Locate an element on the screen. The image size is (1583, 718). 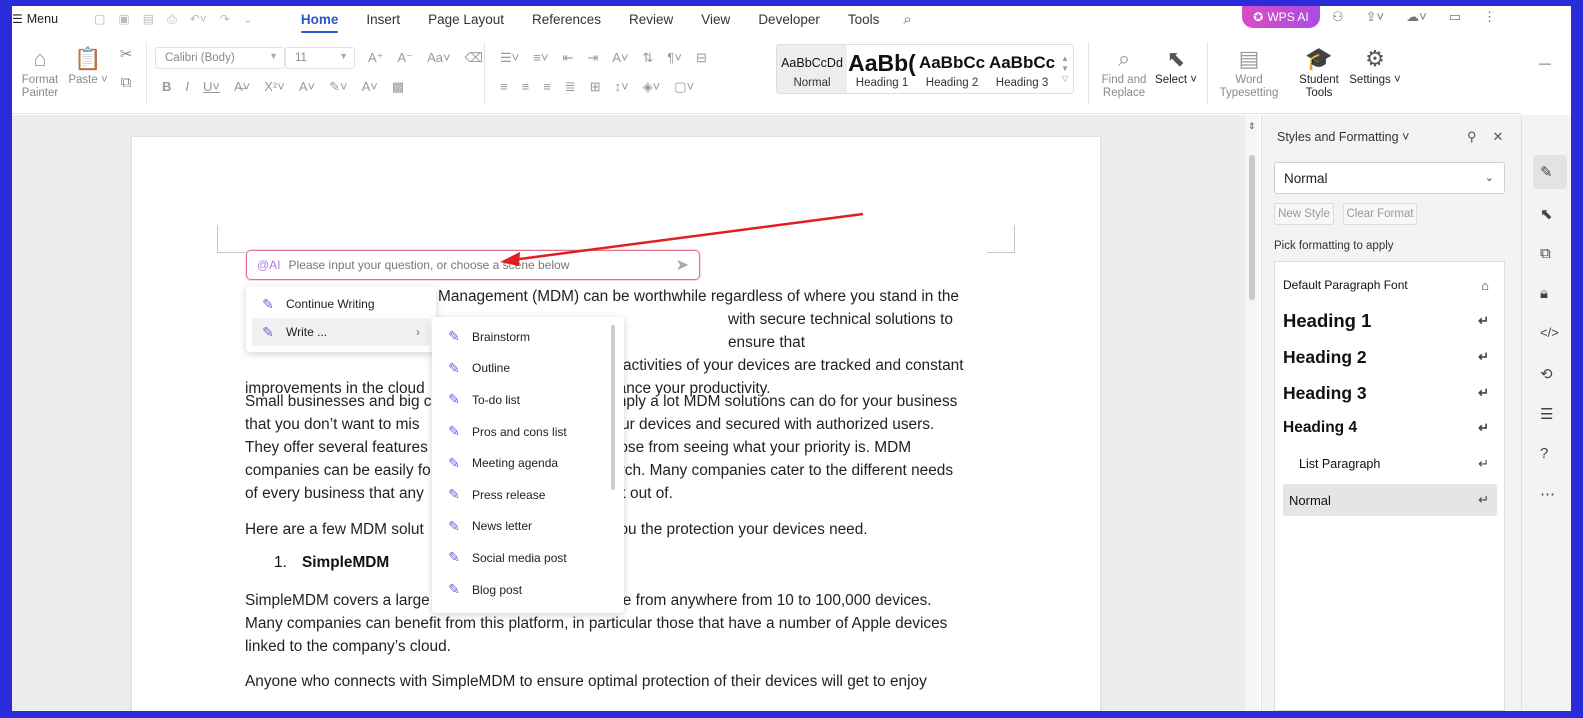
font-name-select: Calibri (Body) ▼ is located at coordinates (220, 58).